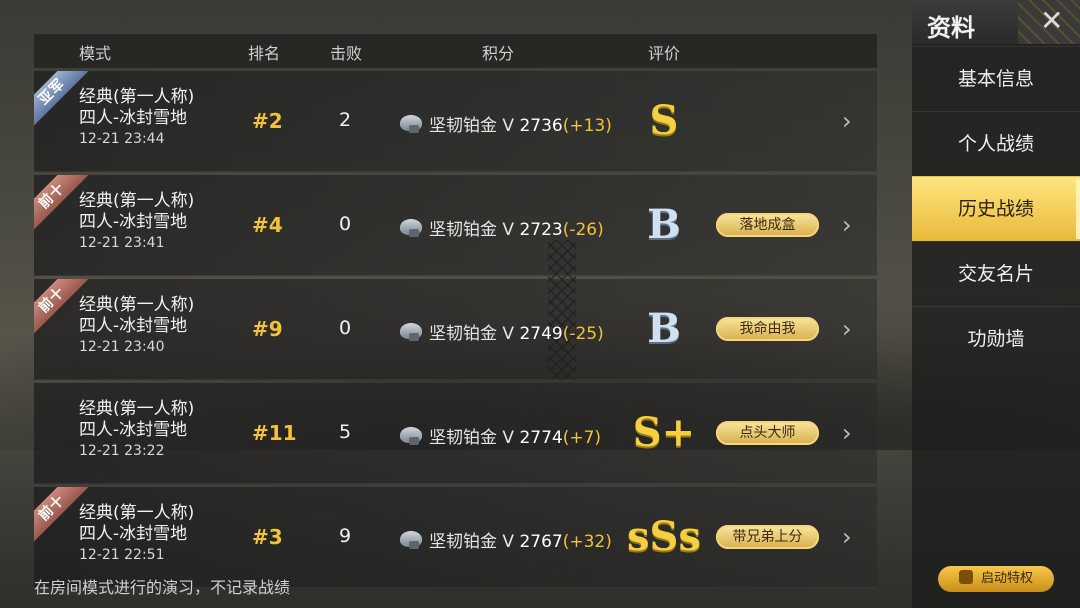  I want to click on score-info: 坚韧铂金 V 2749(-25), so click(516, 331).